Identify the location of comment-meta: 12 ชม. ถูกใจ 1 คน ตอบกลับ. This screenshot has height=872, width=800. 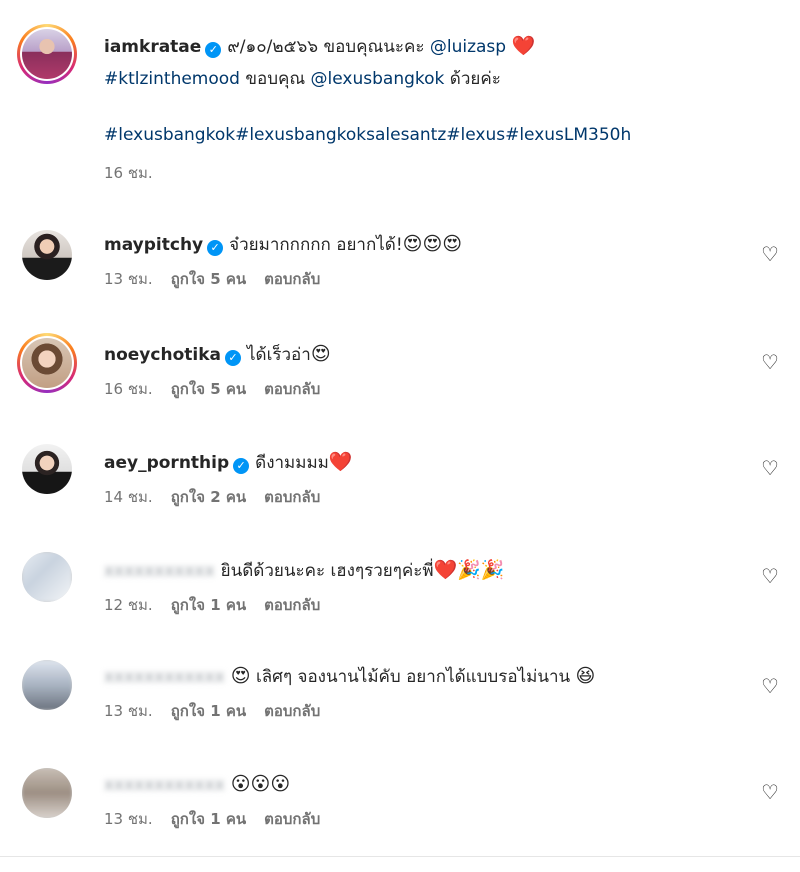
(422, 605).